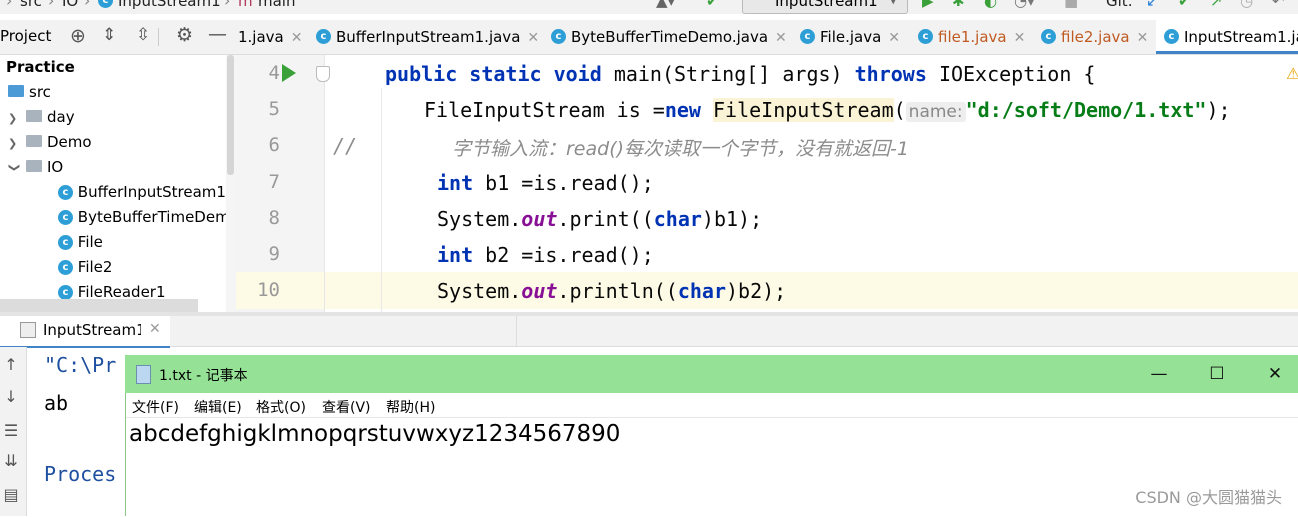 The height and width of the screenshot is (517, 1298). Describe the element at coordinates (78, 36) in the screenshot. I see `locate-icon: ⊕` at that location.